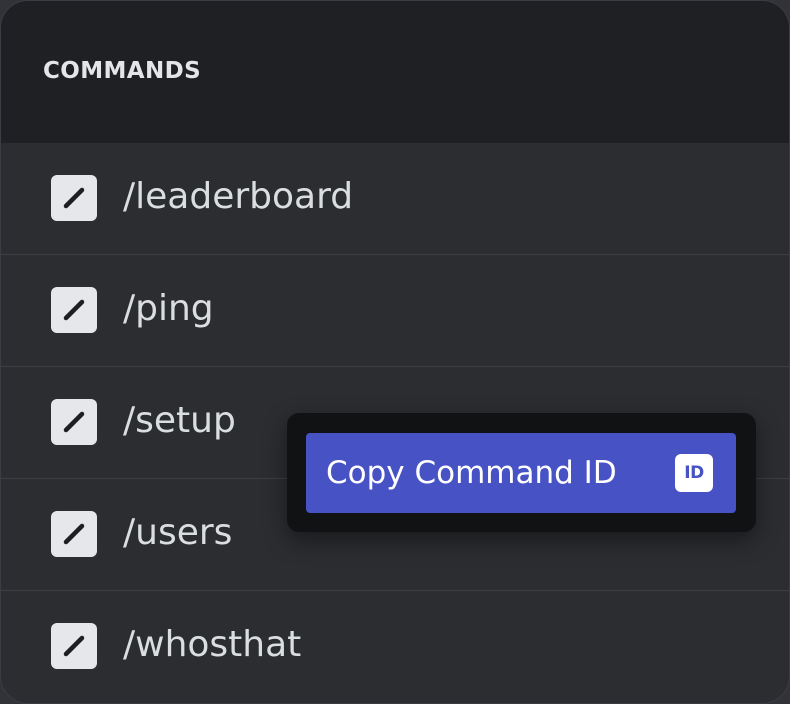 This screenshot has width=790, height=704. What do you see at coordinates (694, 473) in the screenshot?
I see `id-icon: ID` at bounding box center [694, 473].